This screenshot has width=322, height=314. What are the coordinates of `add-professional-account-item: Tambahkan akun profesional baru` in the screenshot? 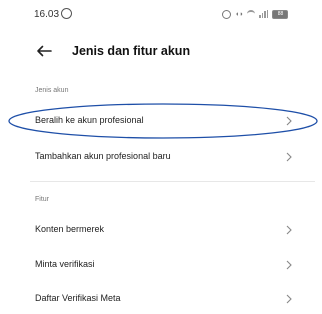 It's located at (161, 158).